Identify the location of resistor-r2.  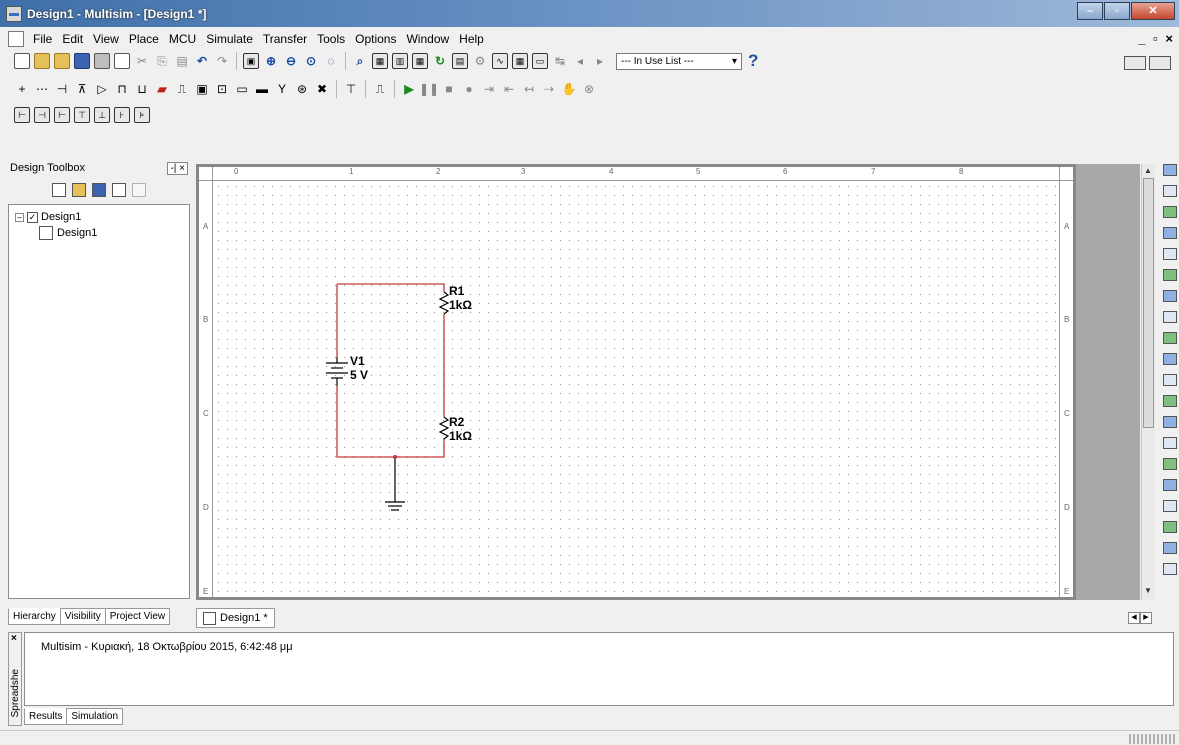
(444, 428).